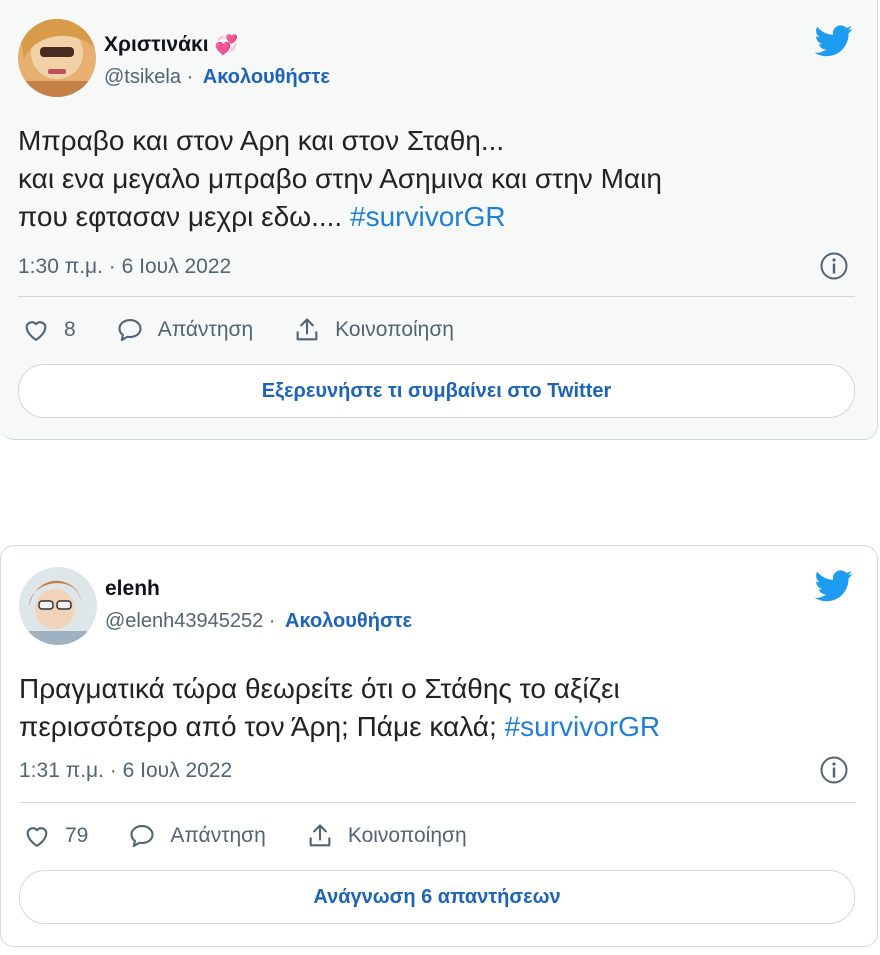 The image size is (880, 955). Describe the element at coordinates (156, 45) in the screenshot. I see `author-display-name: Χριστινάκι` at that location.